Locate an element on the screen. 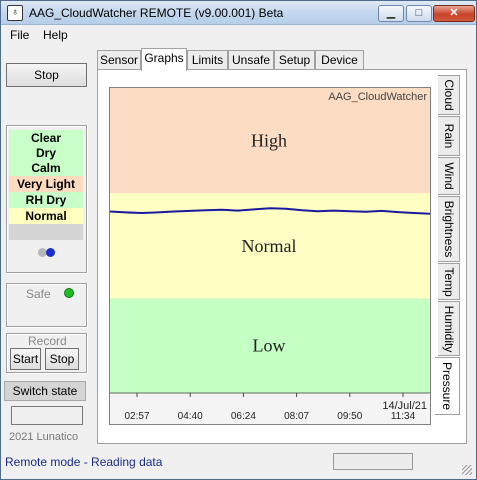 The height and width of the screenshot is (480, 477). switch-state-button: Switch state is located at coordinates (45, 391).